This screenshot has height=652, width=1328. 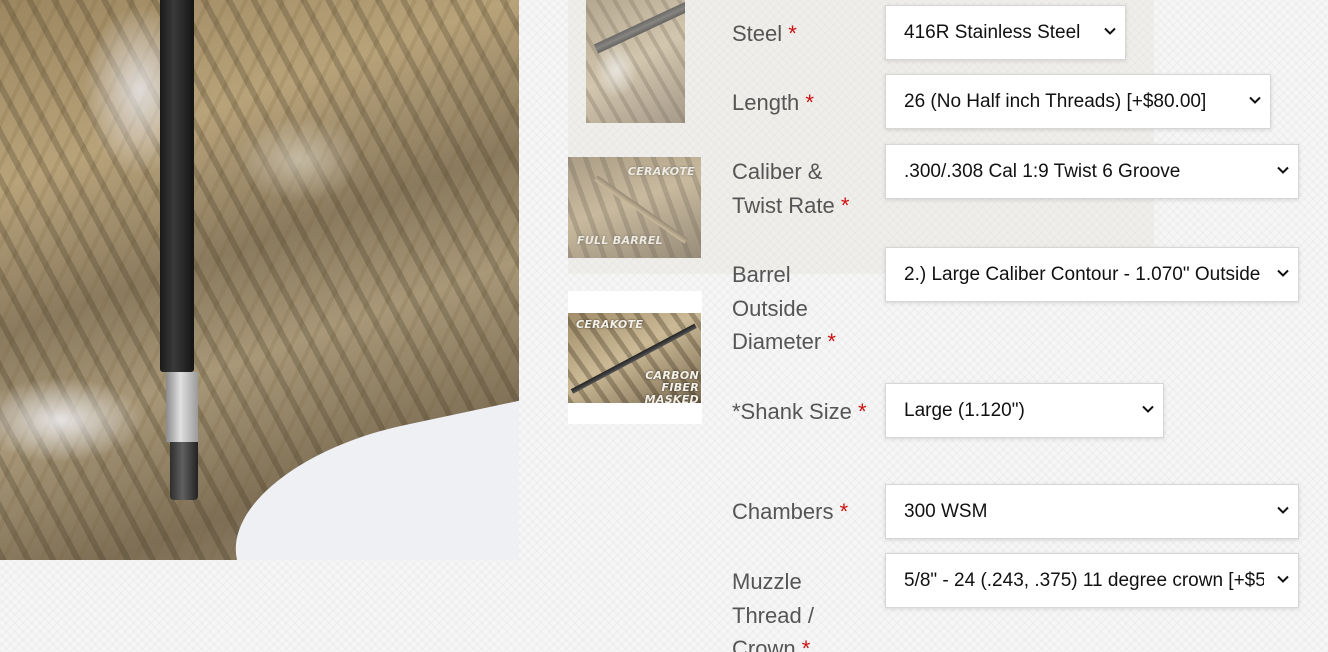 I want to click on caliber-label-text: Caliber & Twist Rate, so click(x=783, y=188).